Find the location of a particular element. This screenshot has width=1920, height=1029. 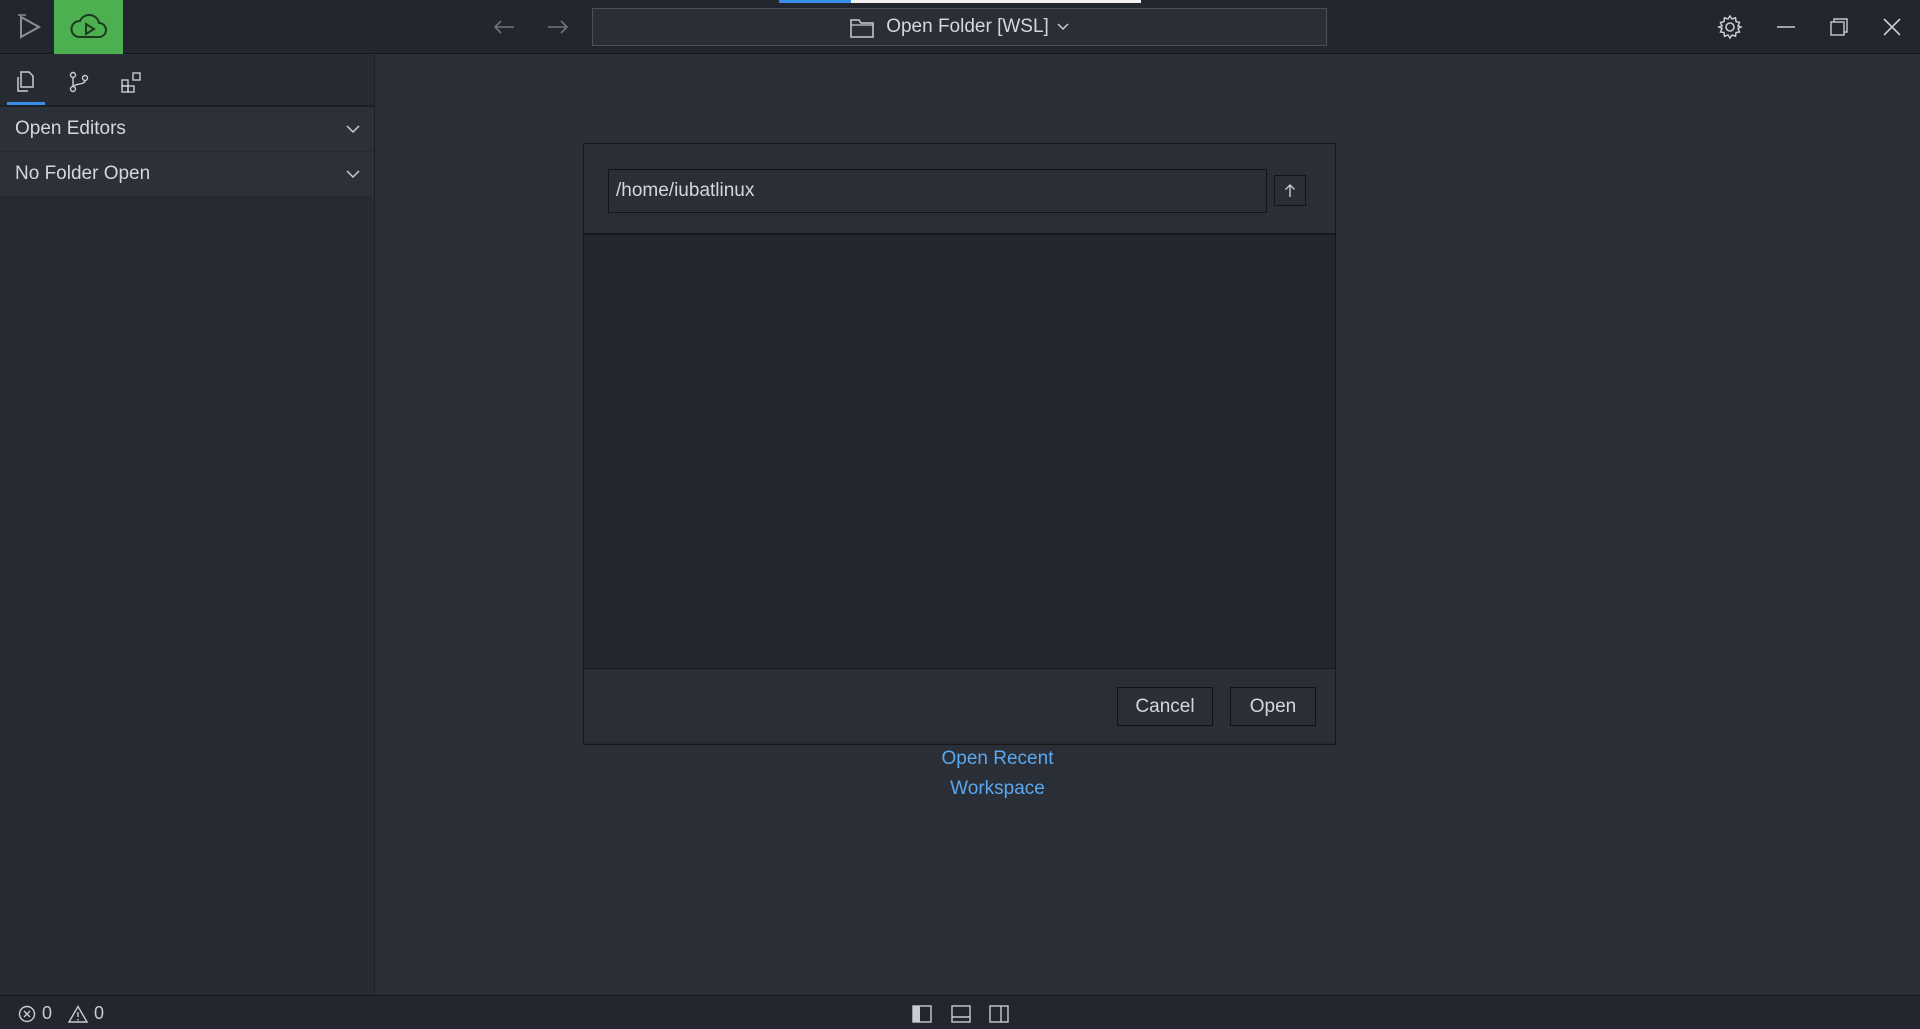

minimize-icon is located at coordinates (1786, 27).